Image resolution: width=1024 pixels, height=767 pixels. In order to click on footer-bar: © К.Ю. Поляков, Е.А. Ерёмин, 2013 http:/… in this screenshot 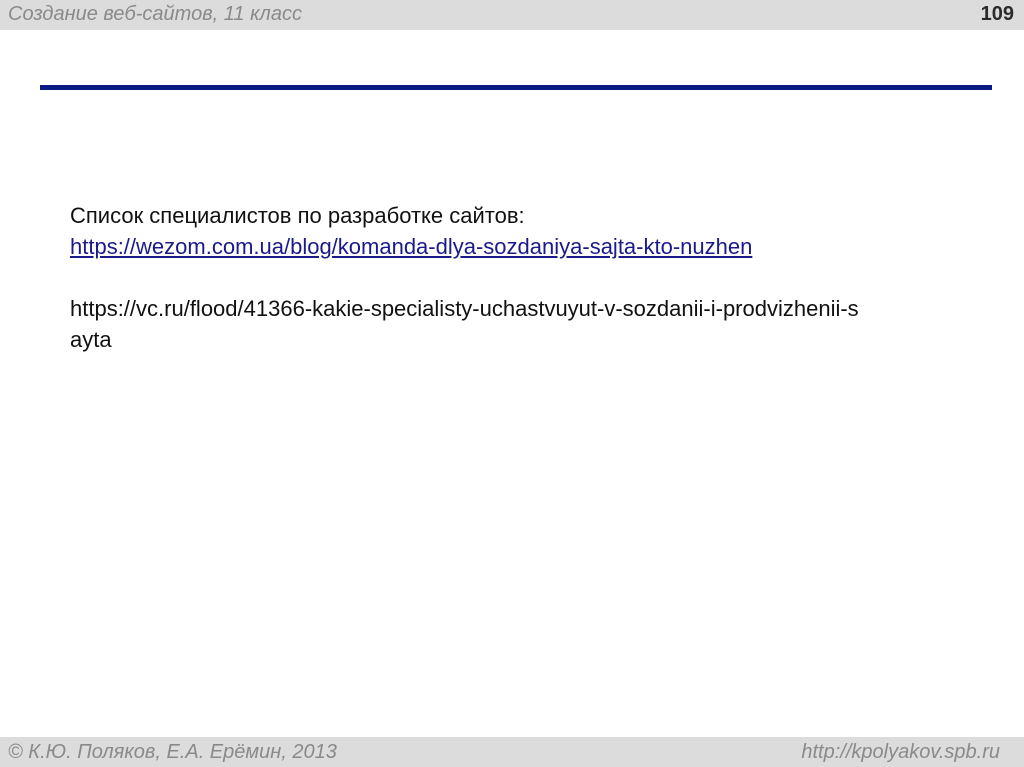, I will do `click(512, 752)`.